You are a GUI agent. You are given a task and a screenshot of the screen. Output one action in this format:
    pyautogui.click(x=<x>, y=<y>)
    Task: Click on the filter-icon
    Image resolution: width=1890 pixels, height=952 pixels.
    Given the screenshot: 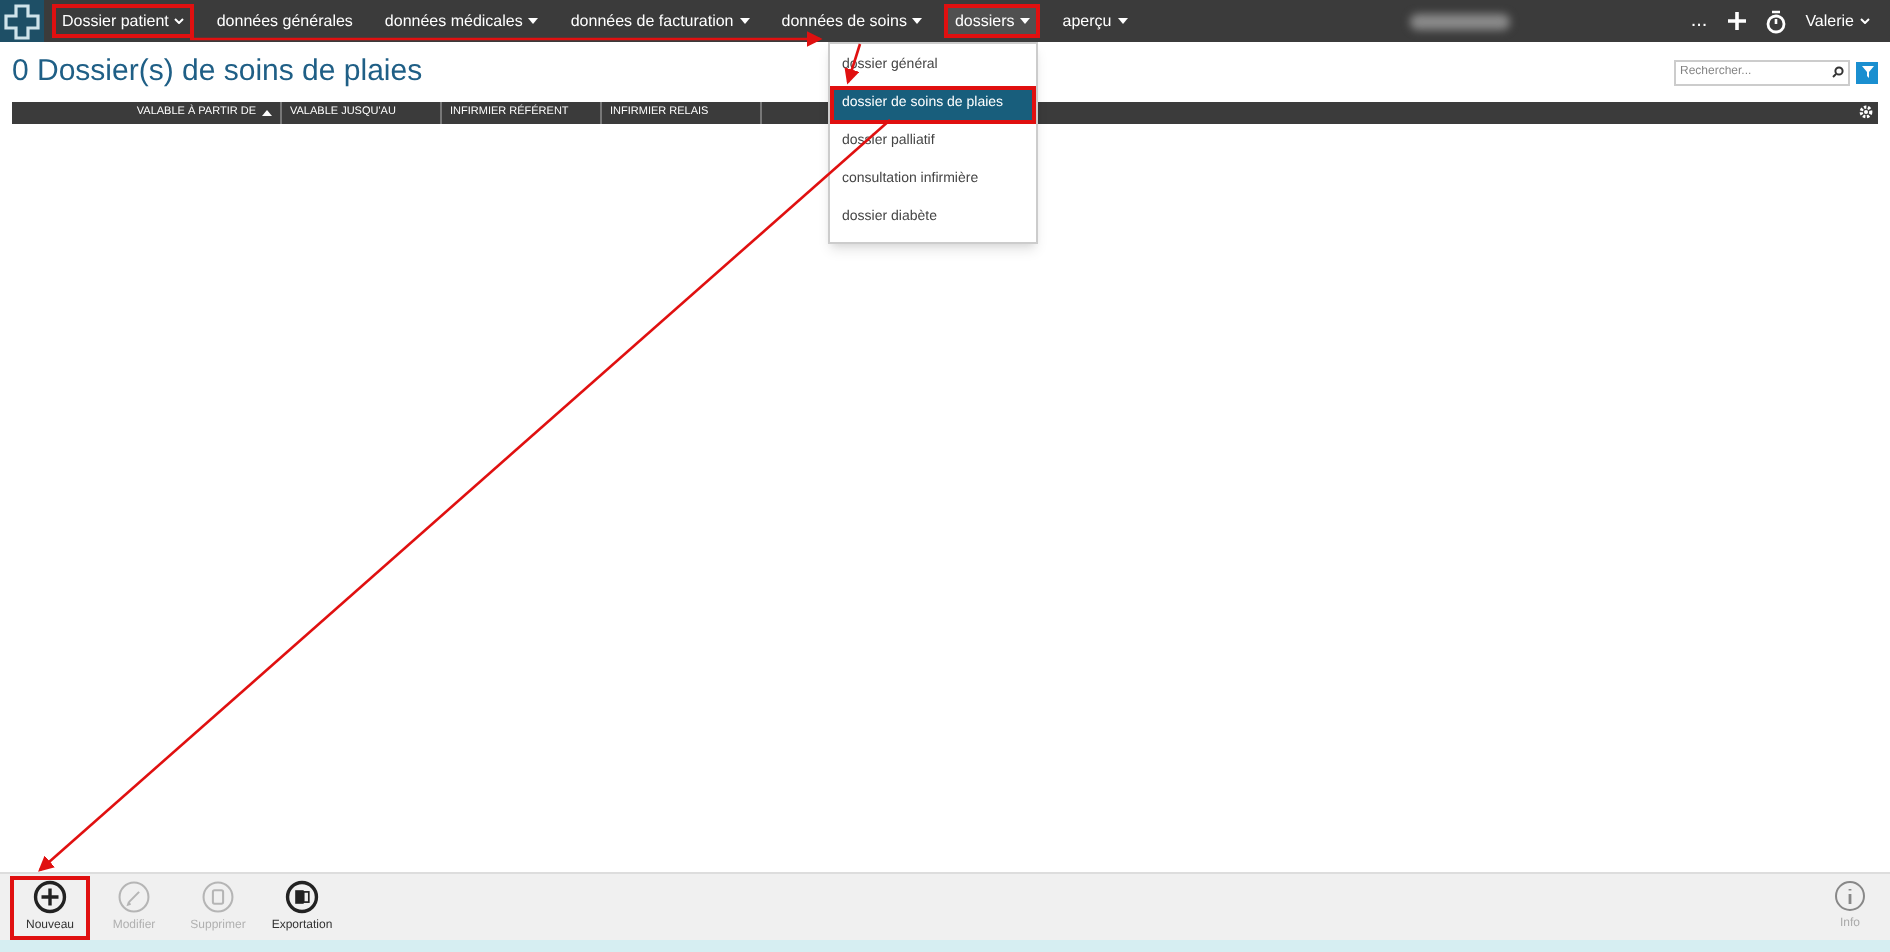 What is the action you would take?
    pyautogui.click(x=1867, y=72)
    